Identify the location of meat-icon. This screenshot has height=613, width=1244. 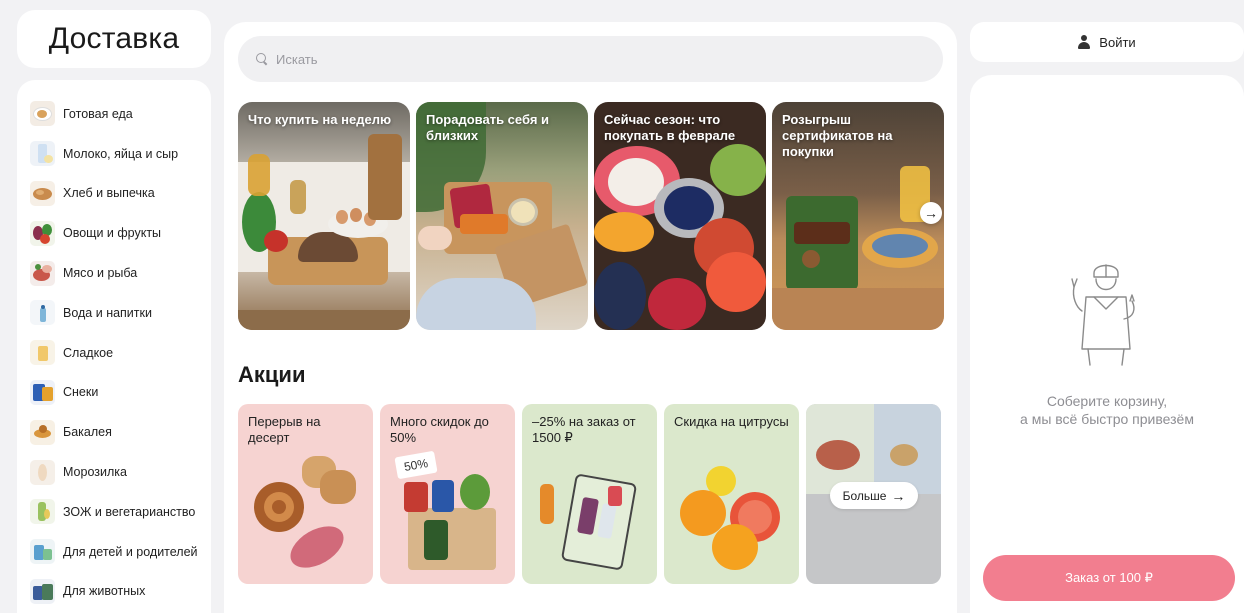
(42, 273).